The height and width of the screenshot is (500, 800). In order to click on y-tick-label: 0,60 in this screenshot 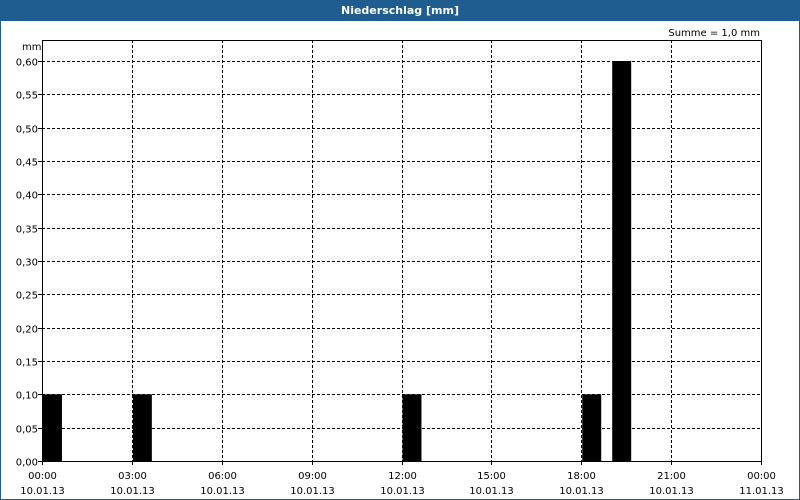, I will do `click(27, 63)`.